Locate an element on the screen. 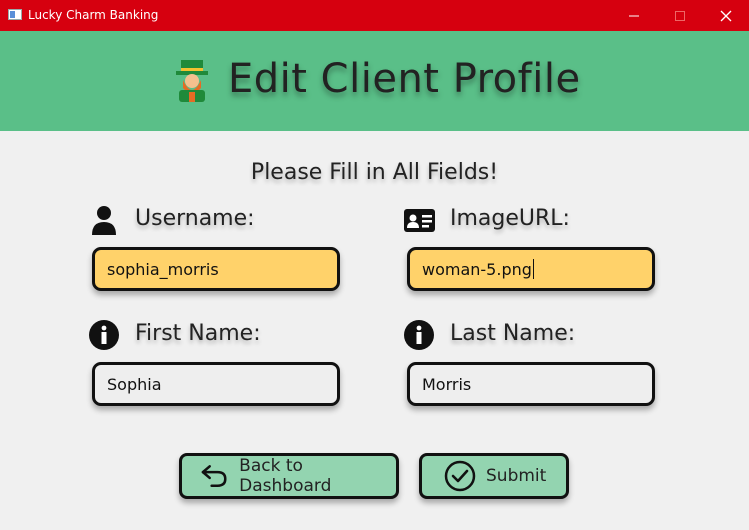 This screenshot has height=530, width=749. page-title: Edit Client Profile is located at coordinates (404, 79).